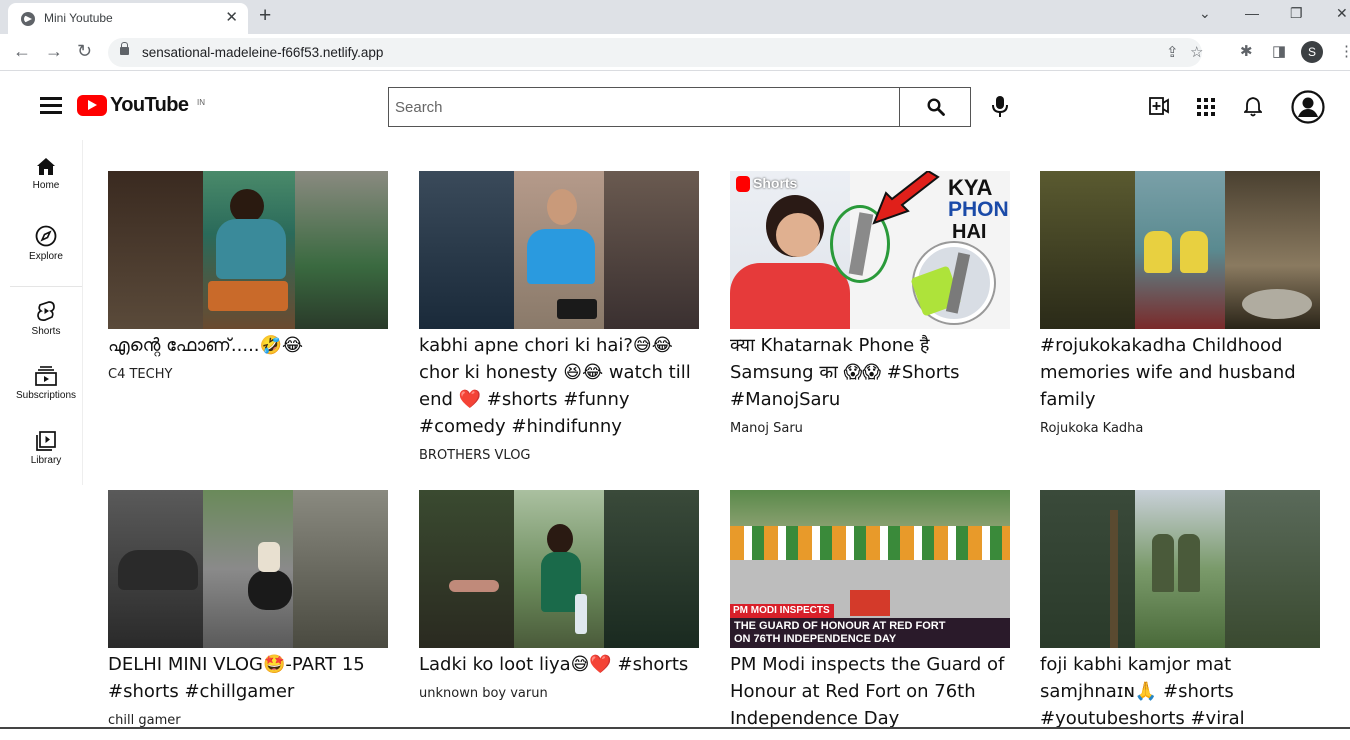  I want to click on sidebar-item-home: Home, so click(46, 174).